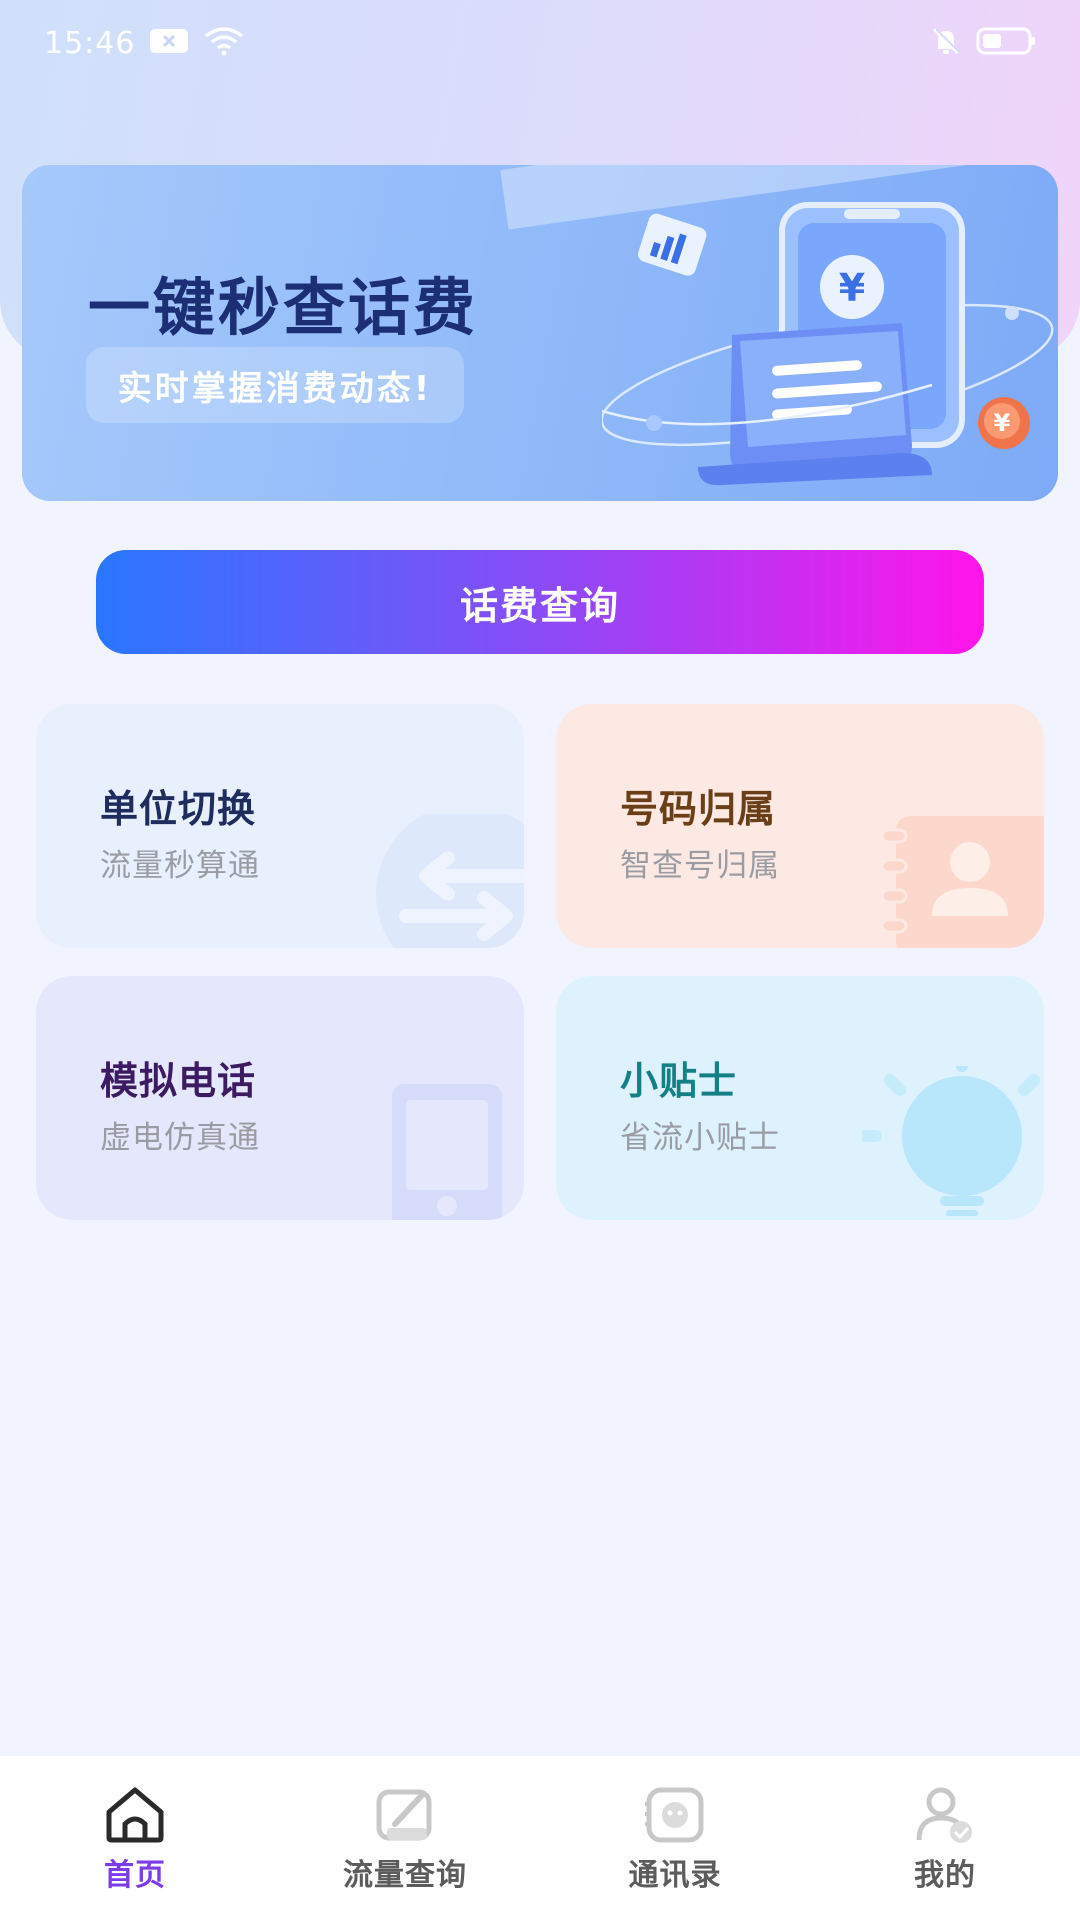  I want to click on card-subtitle: 省流小贴士, so click(700, 1138).